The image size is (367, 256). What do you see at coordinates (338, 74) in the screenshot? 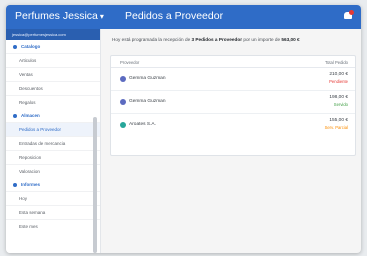
I see `order-amount: 210,00 €` at bounding box center [338, 74].